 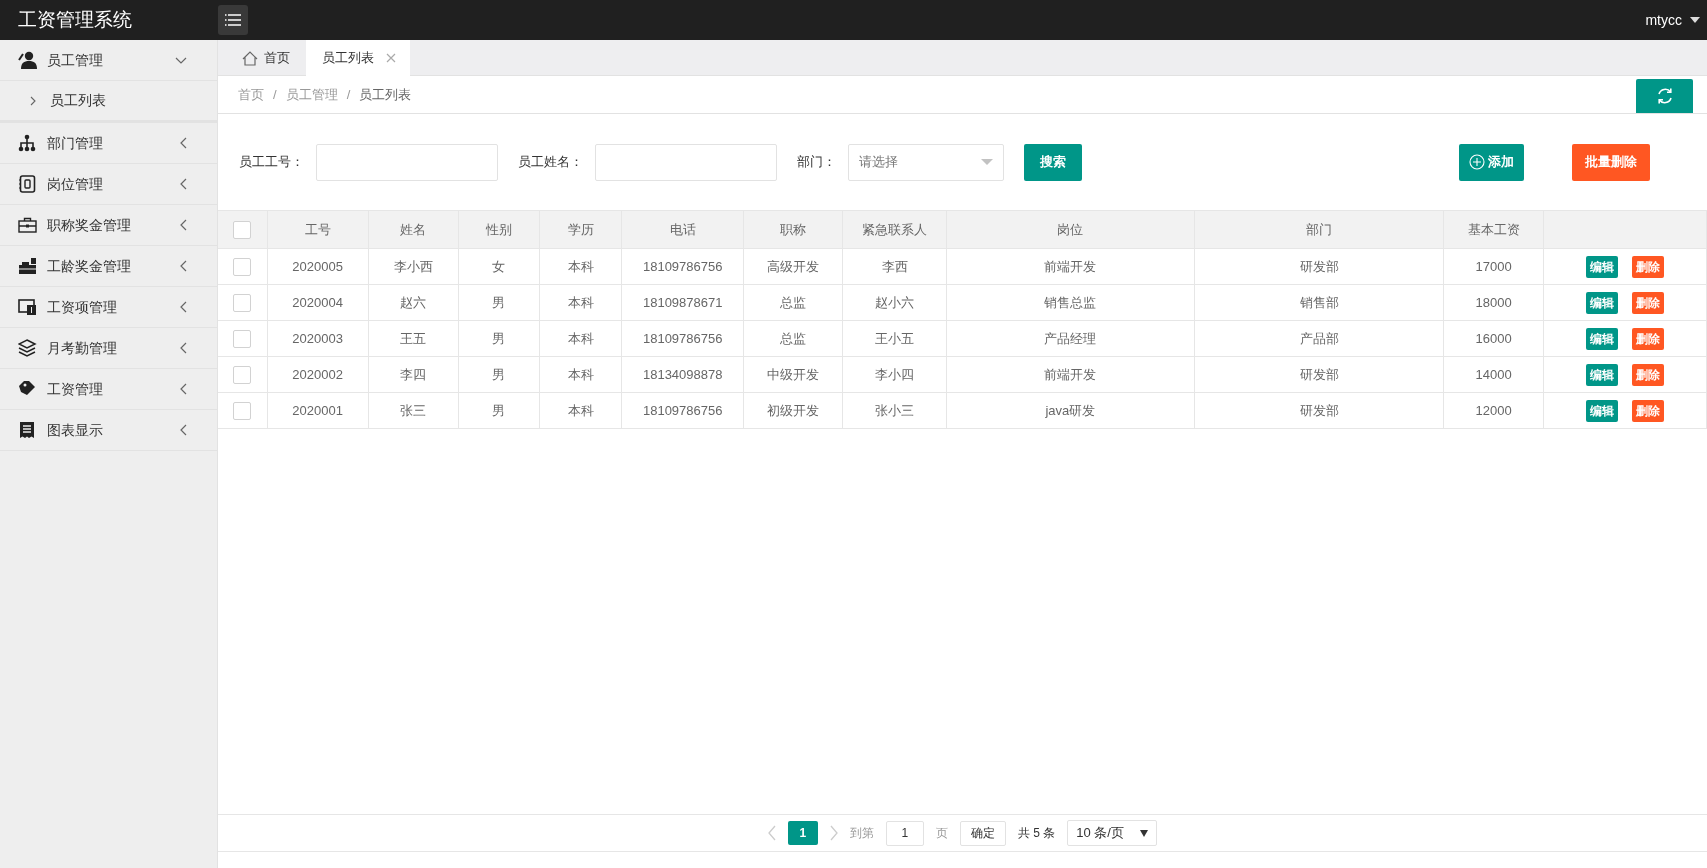 What do you see at coordinates (318, 266) in the screenshot?
I see `table-cell: 2020005` at bounding box center [318, 266].